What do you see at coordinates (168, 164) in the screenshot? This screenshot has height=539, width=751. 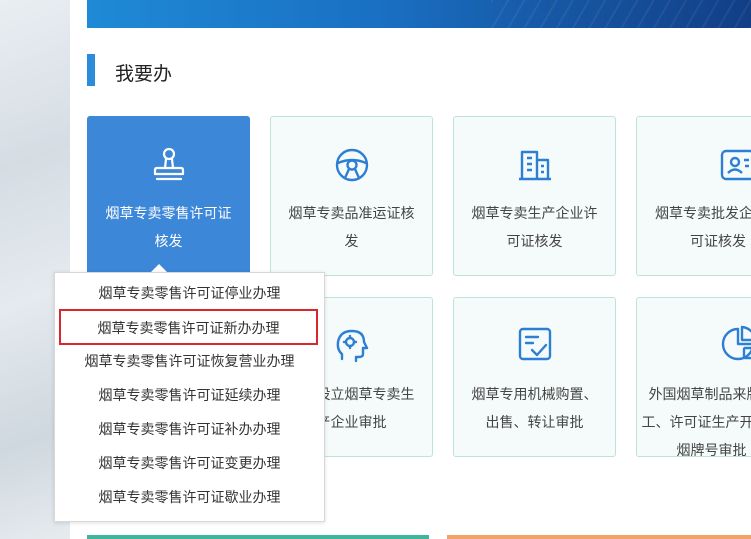 I see `stamp-icon` at bounding box center [168, 164].